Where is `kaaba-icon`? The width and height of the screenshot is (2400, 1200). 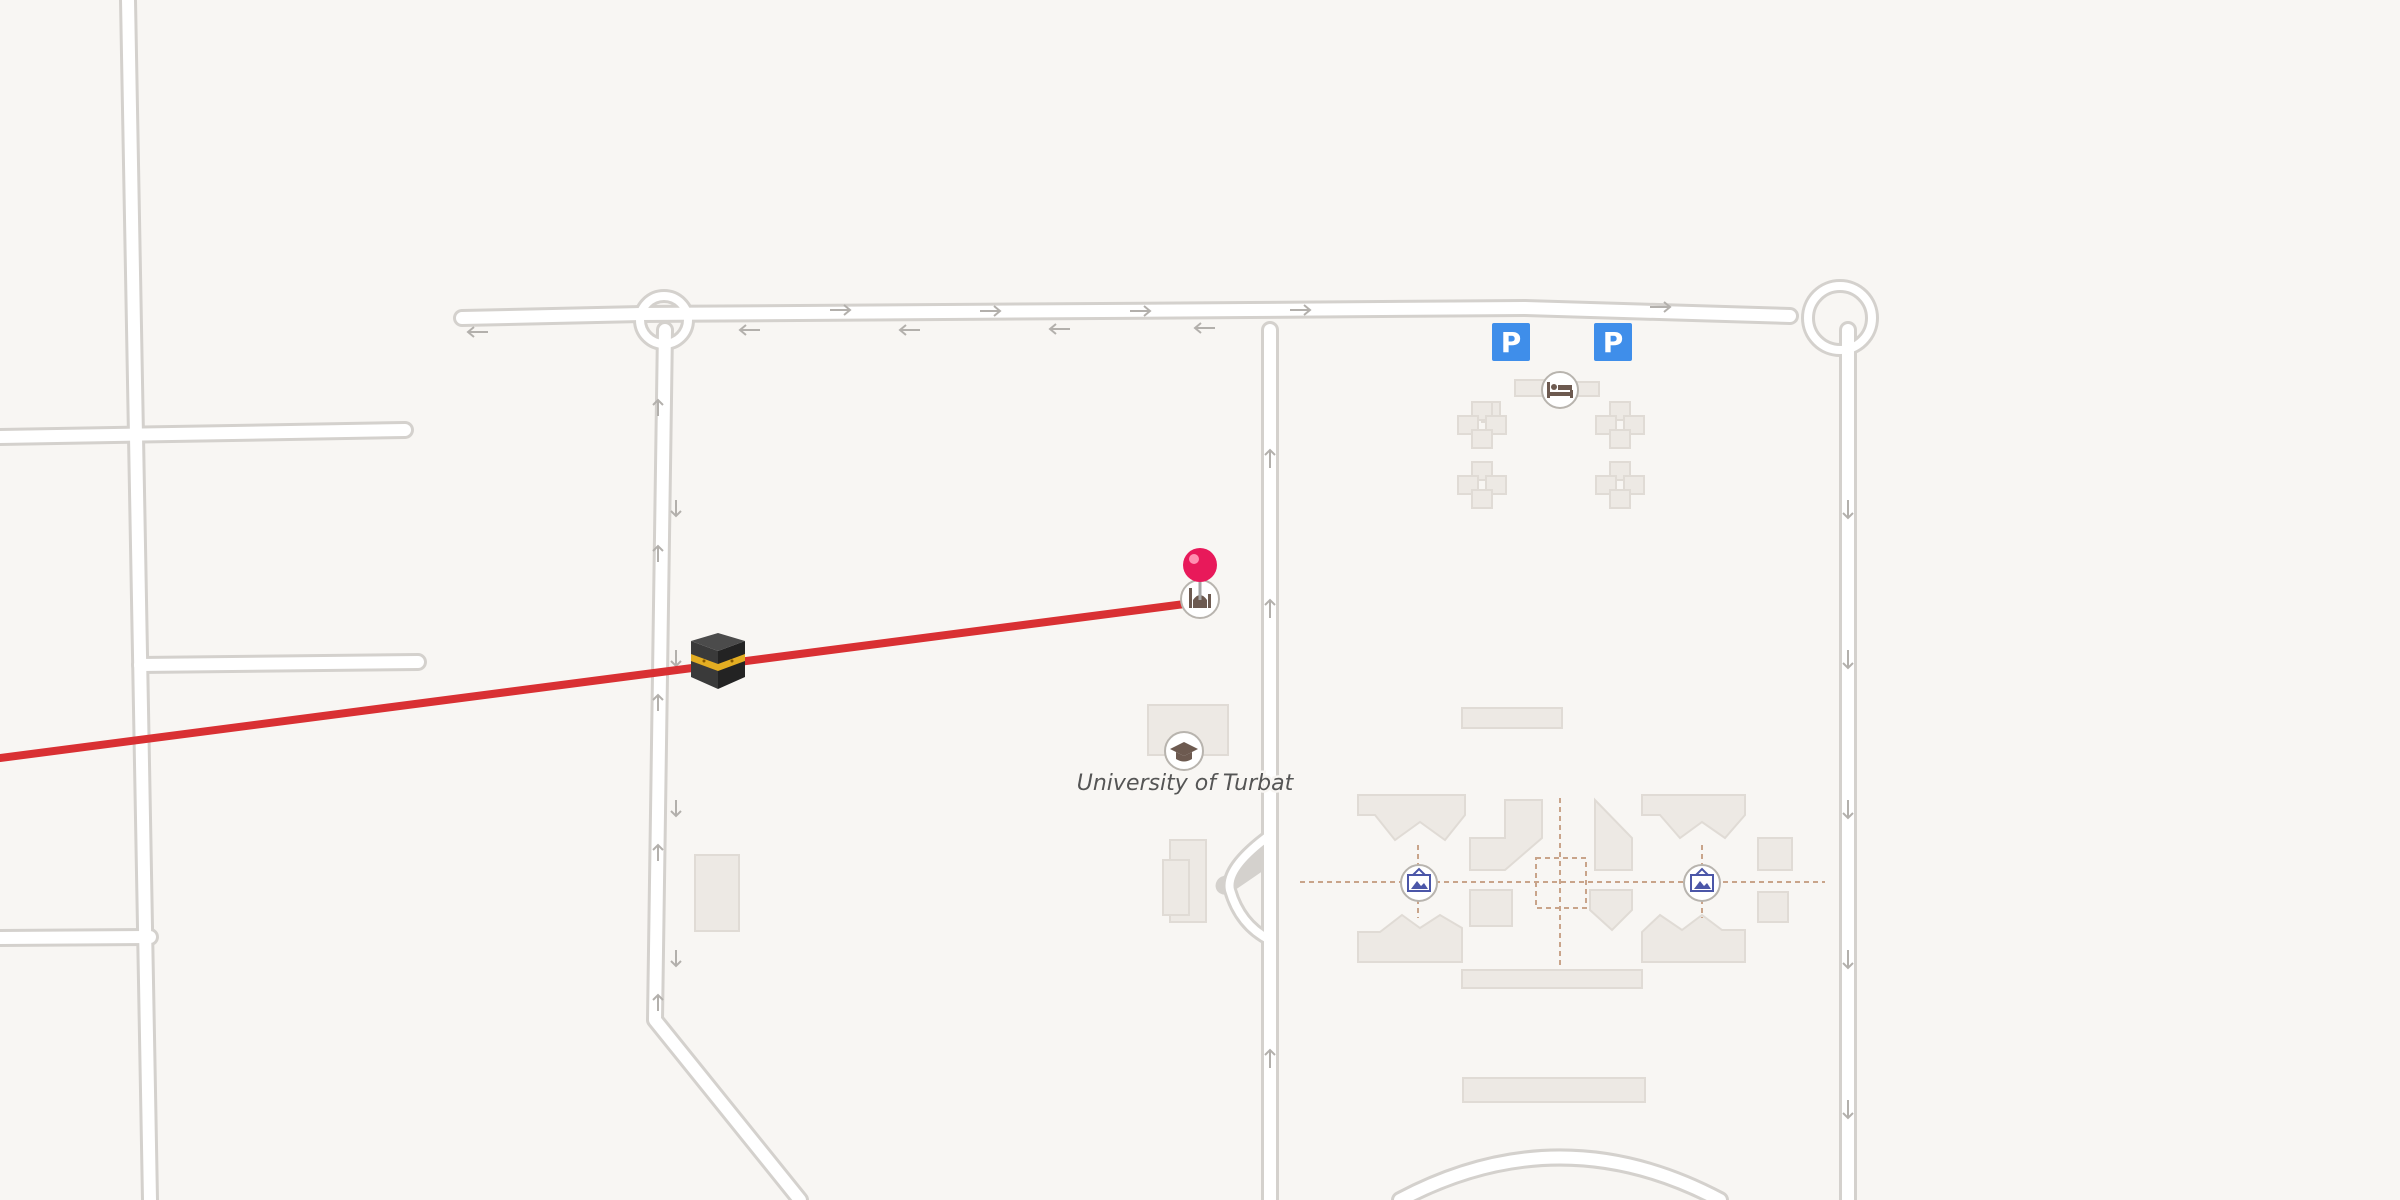
kaaba-icon is located at coordinates (718, 661).